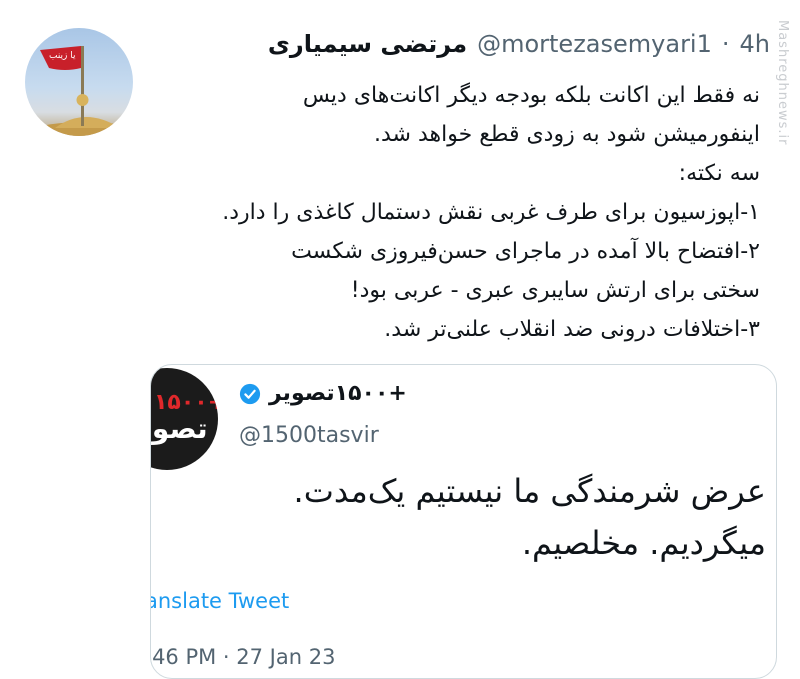  I want to click on quoted-line: میگردیم. مخلصیم., so click(643, 543).